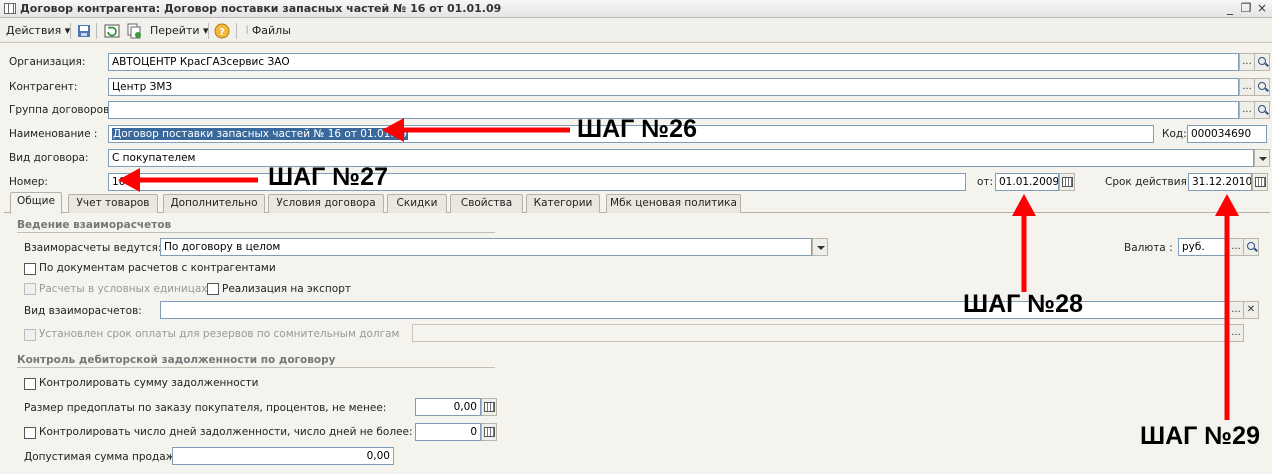 This screenshot has height=474, width=1272. I want to click on close-button: ×, so click(1262, 8).